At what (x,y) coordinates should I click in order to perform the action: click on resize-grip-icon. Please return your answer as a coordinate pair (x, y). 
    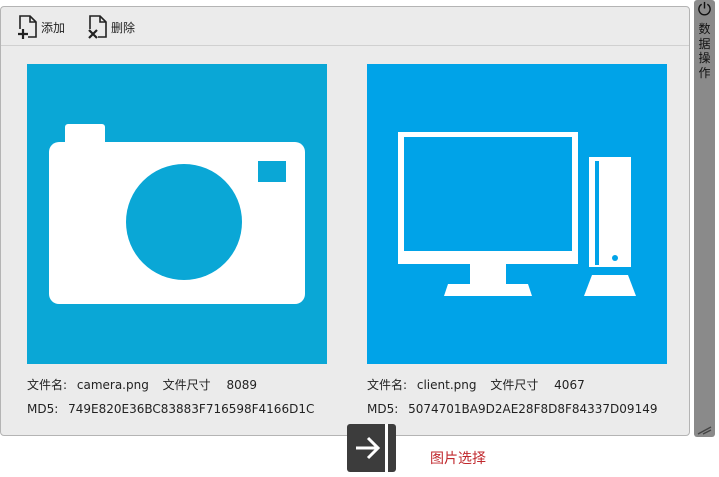
    Looking at the image, I should click on (704, 430).